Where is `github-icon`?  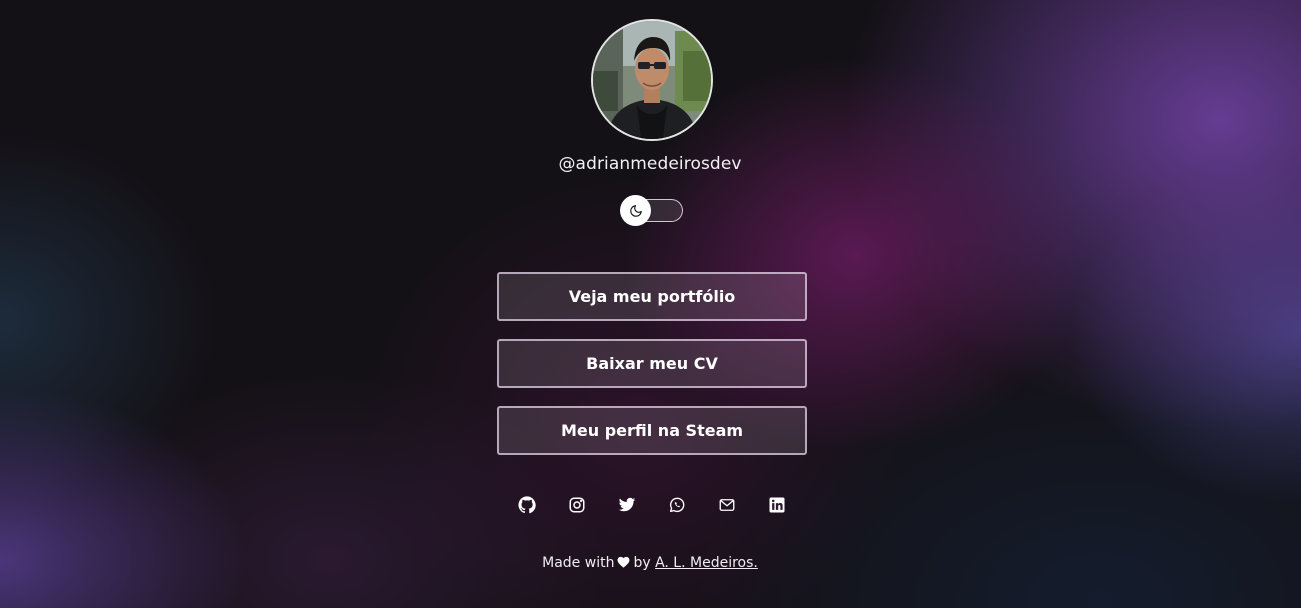 github-icon is located at coordinates (527, 505).